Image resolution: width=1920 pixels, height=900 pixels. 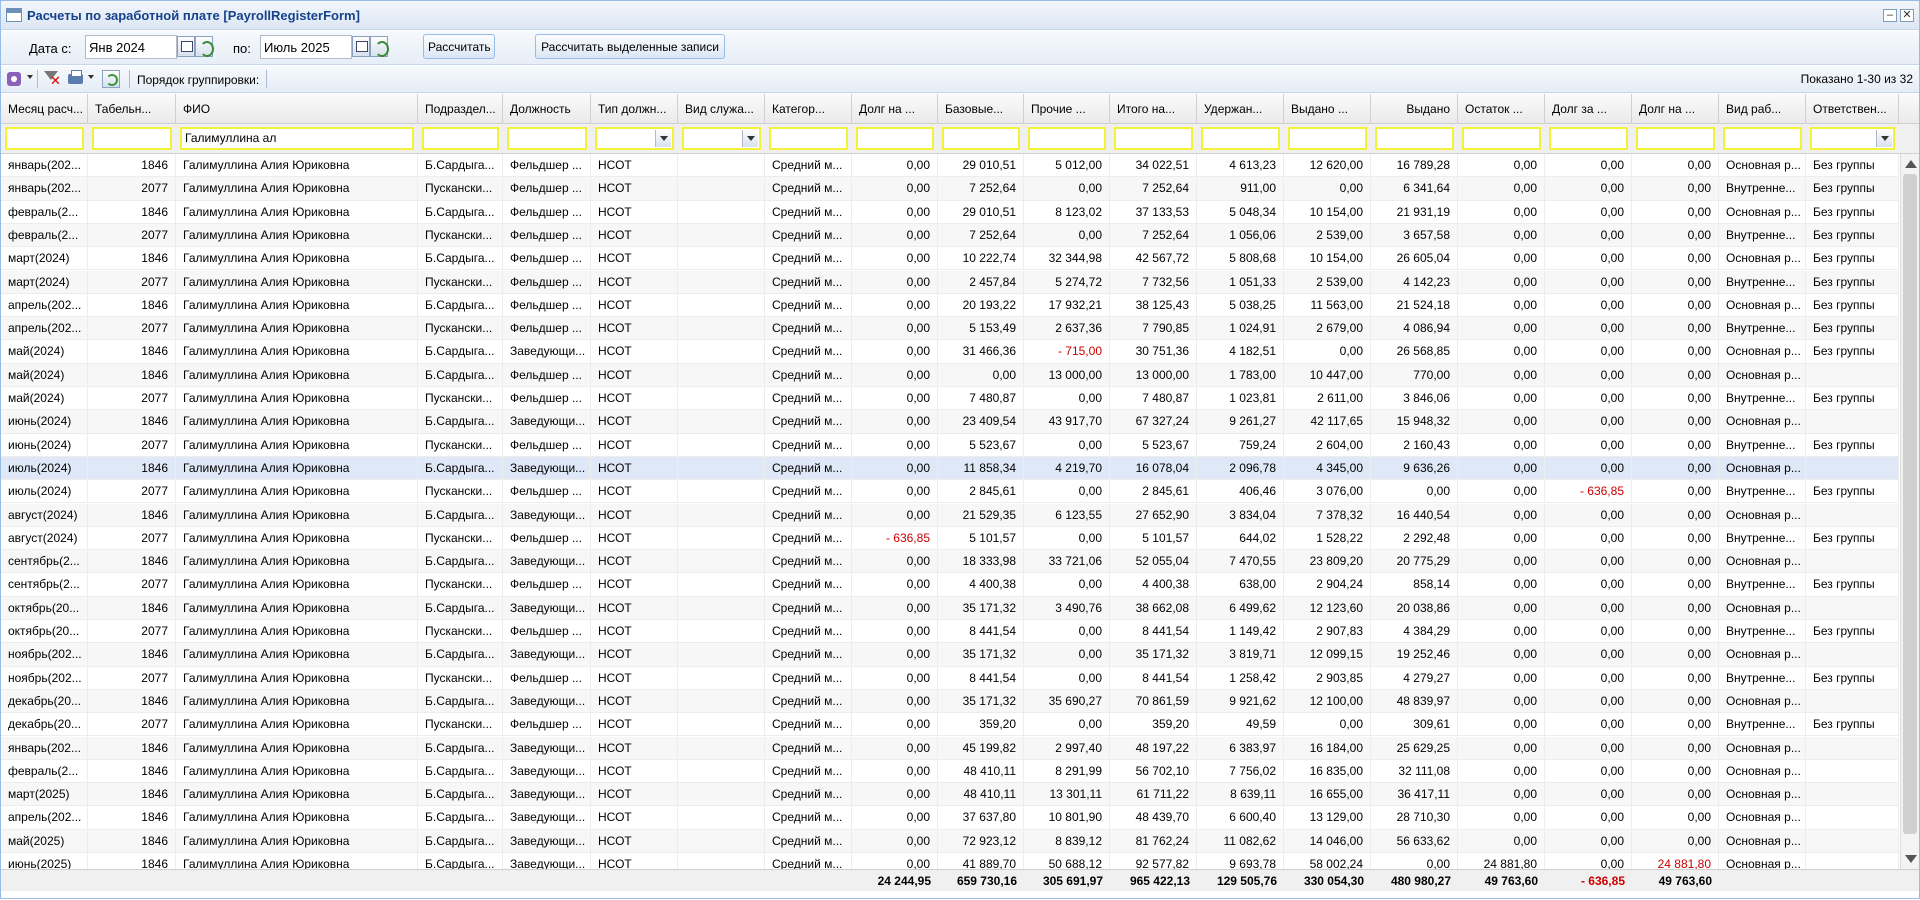 What do you see at coordinates (1911, 164) in the screenshot?
I see `scroll-up-icon` at bounding box center [1911, 164].